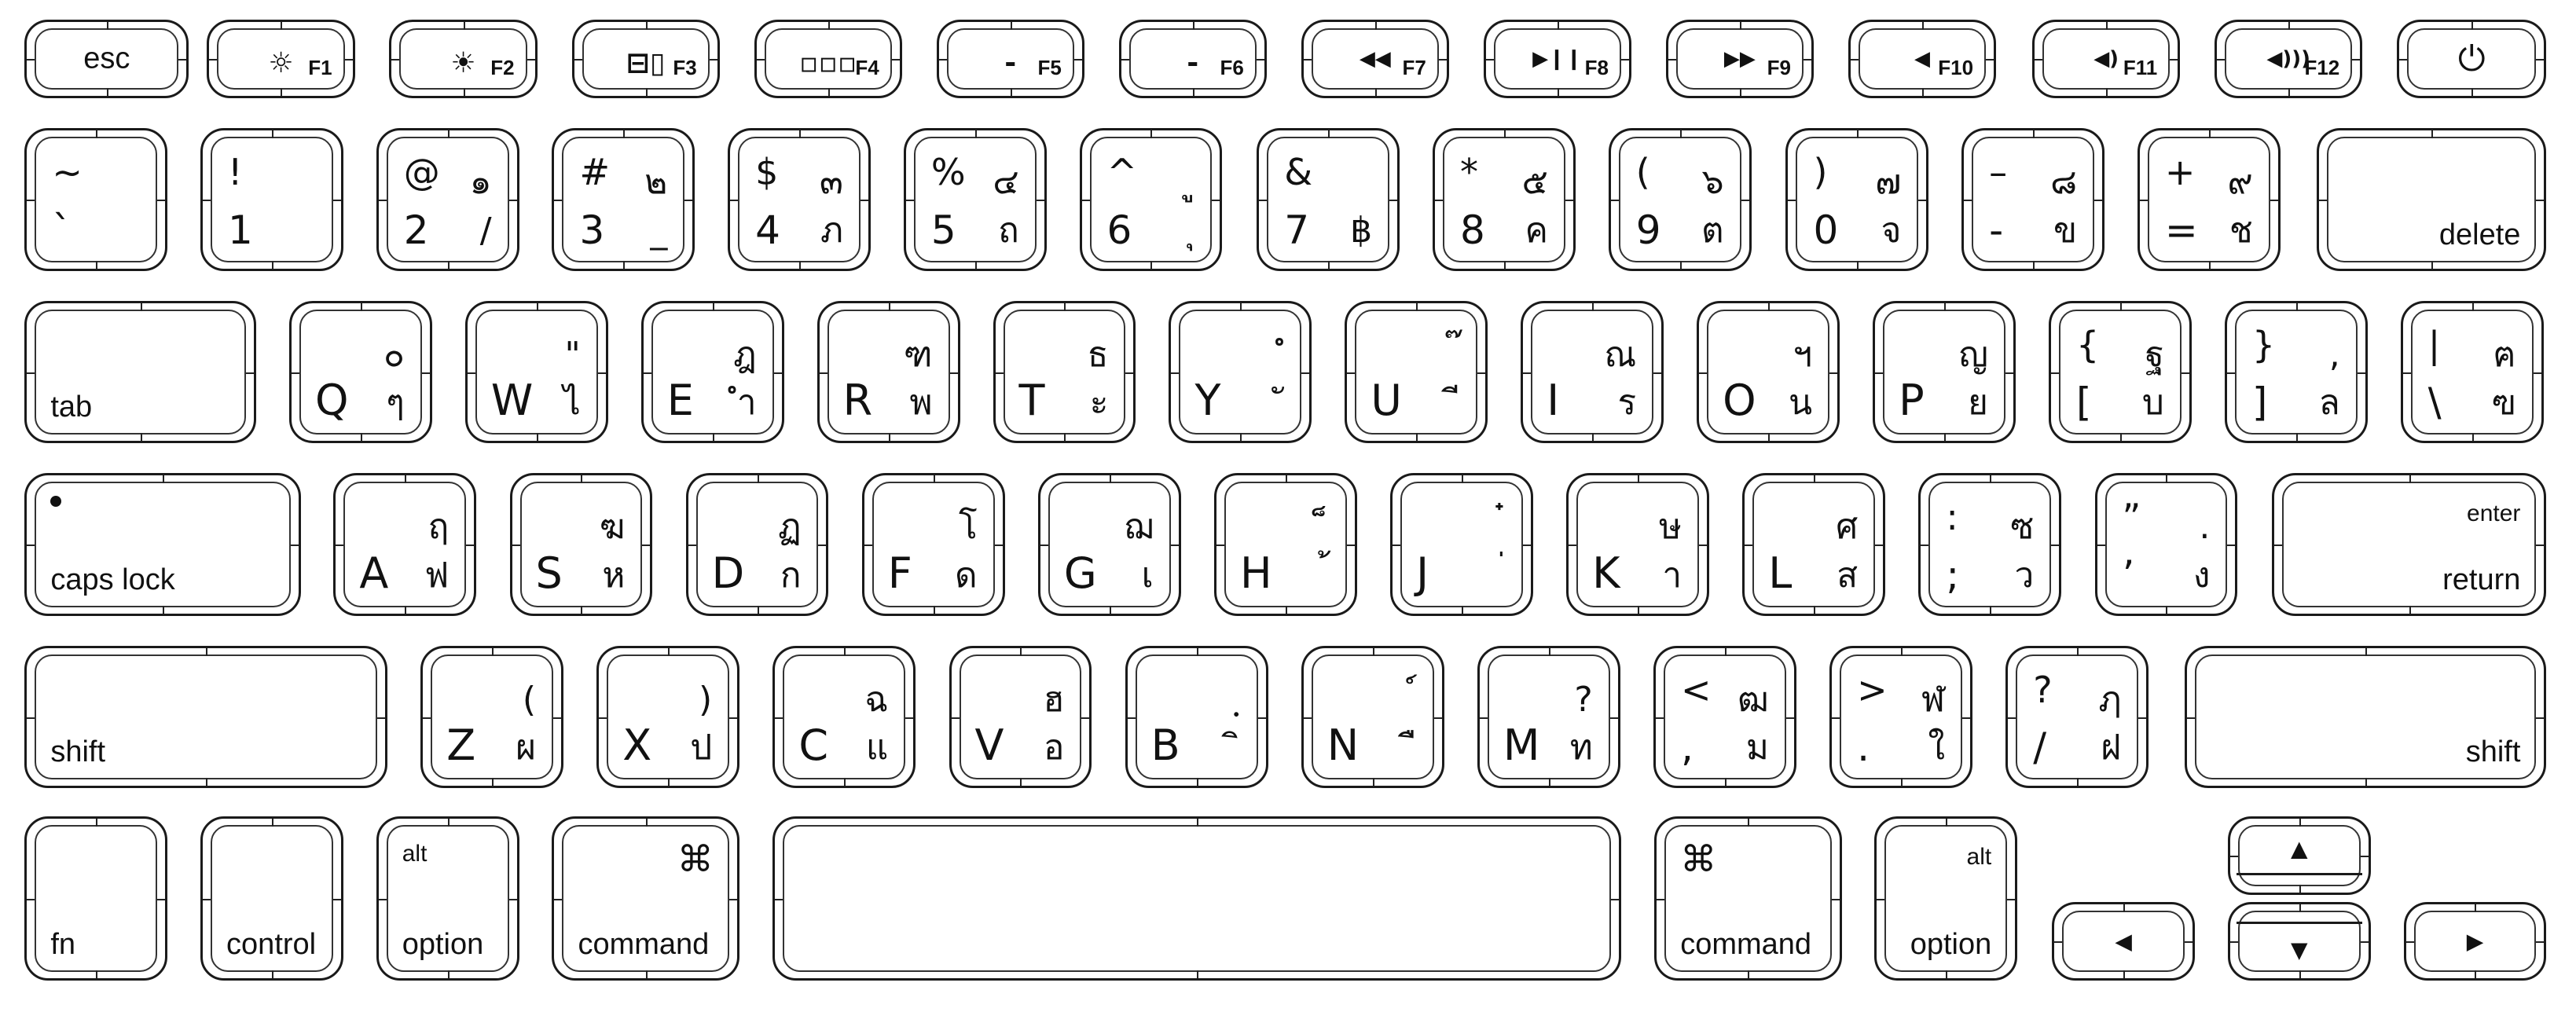 Image resolution: width=2576 pixels, height=1012 pixels. I want to click on key-f2: ☀ F2, so click(464, 59).